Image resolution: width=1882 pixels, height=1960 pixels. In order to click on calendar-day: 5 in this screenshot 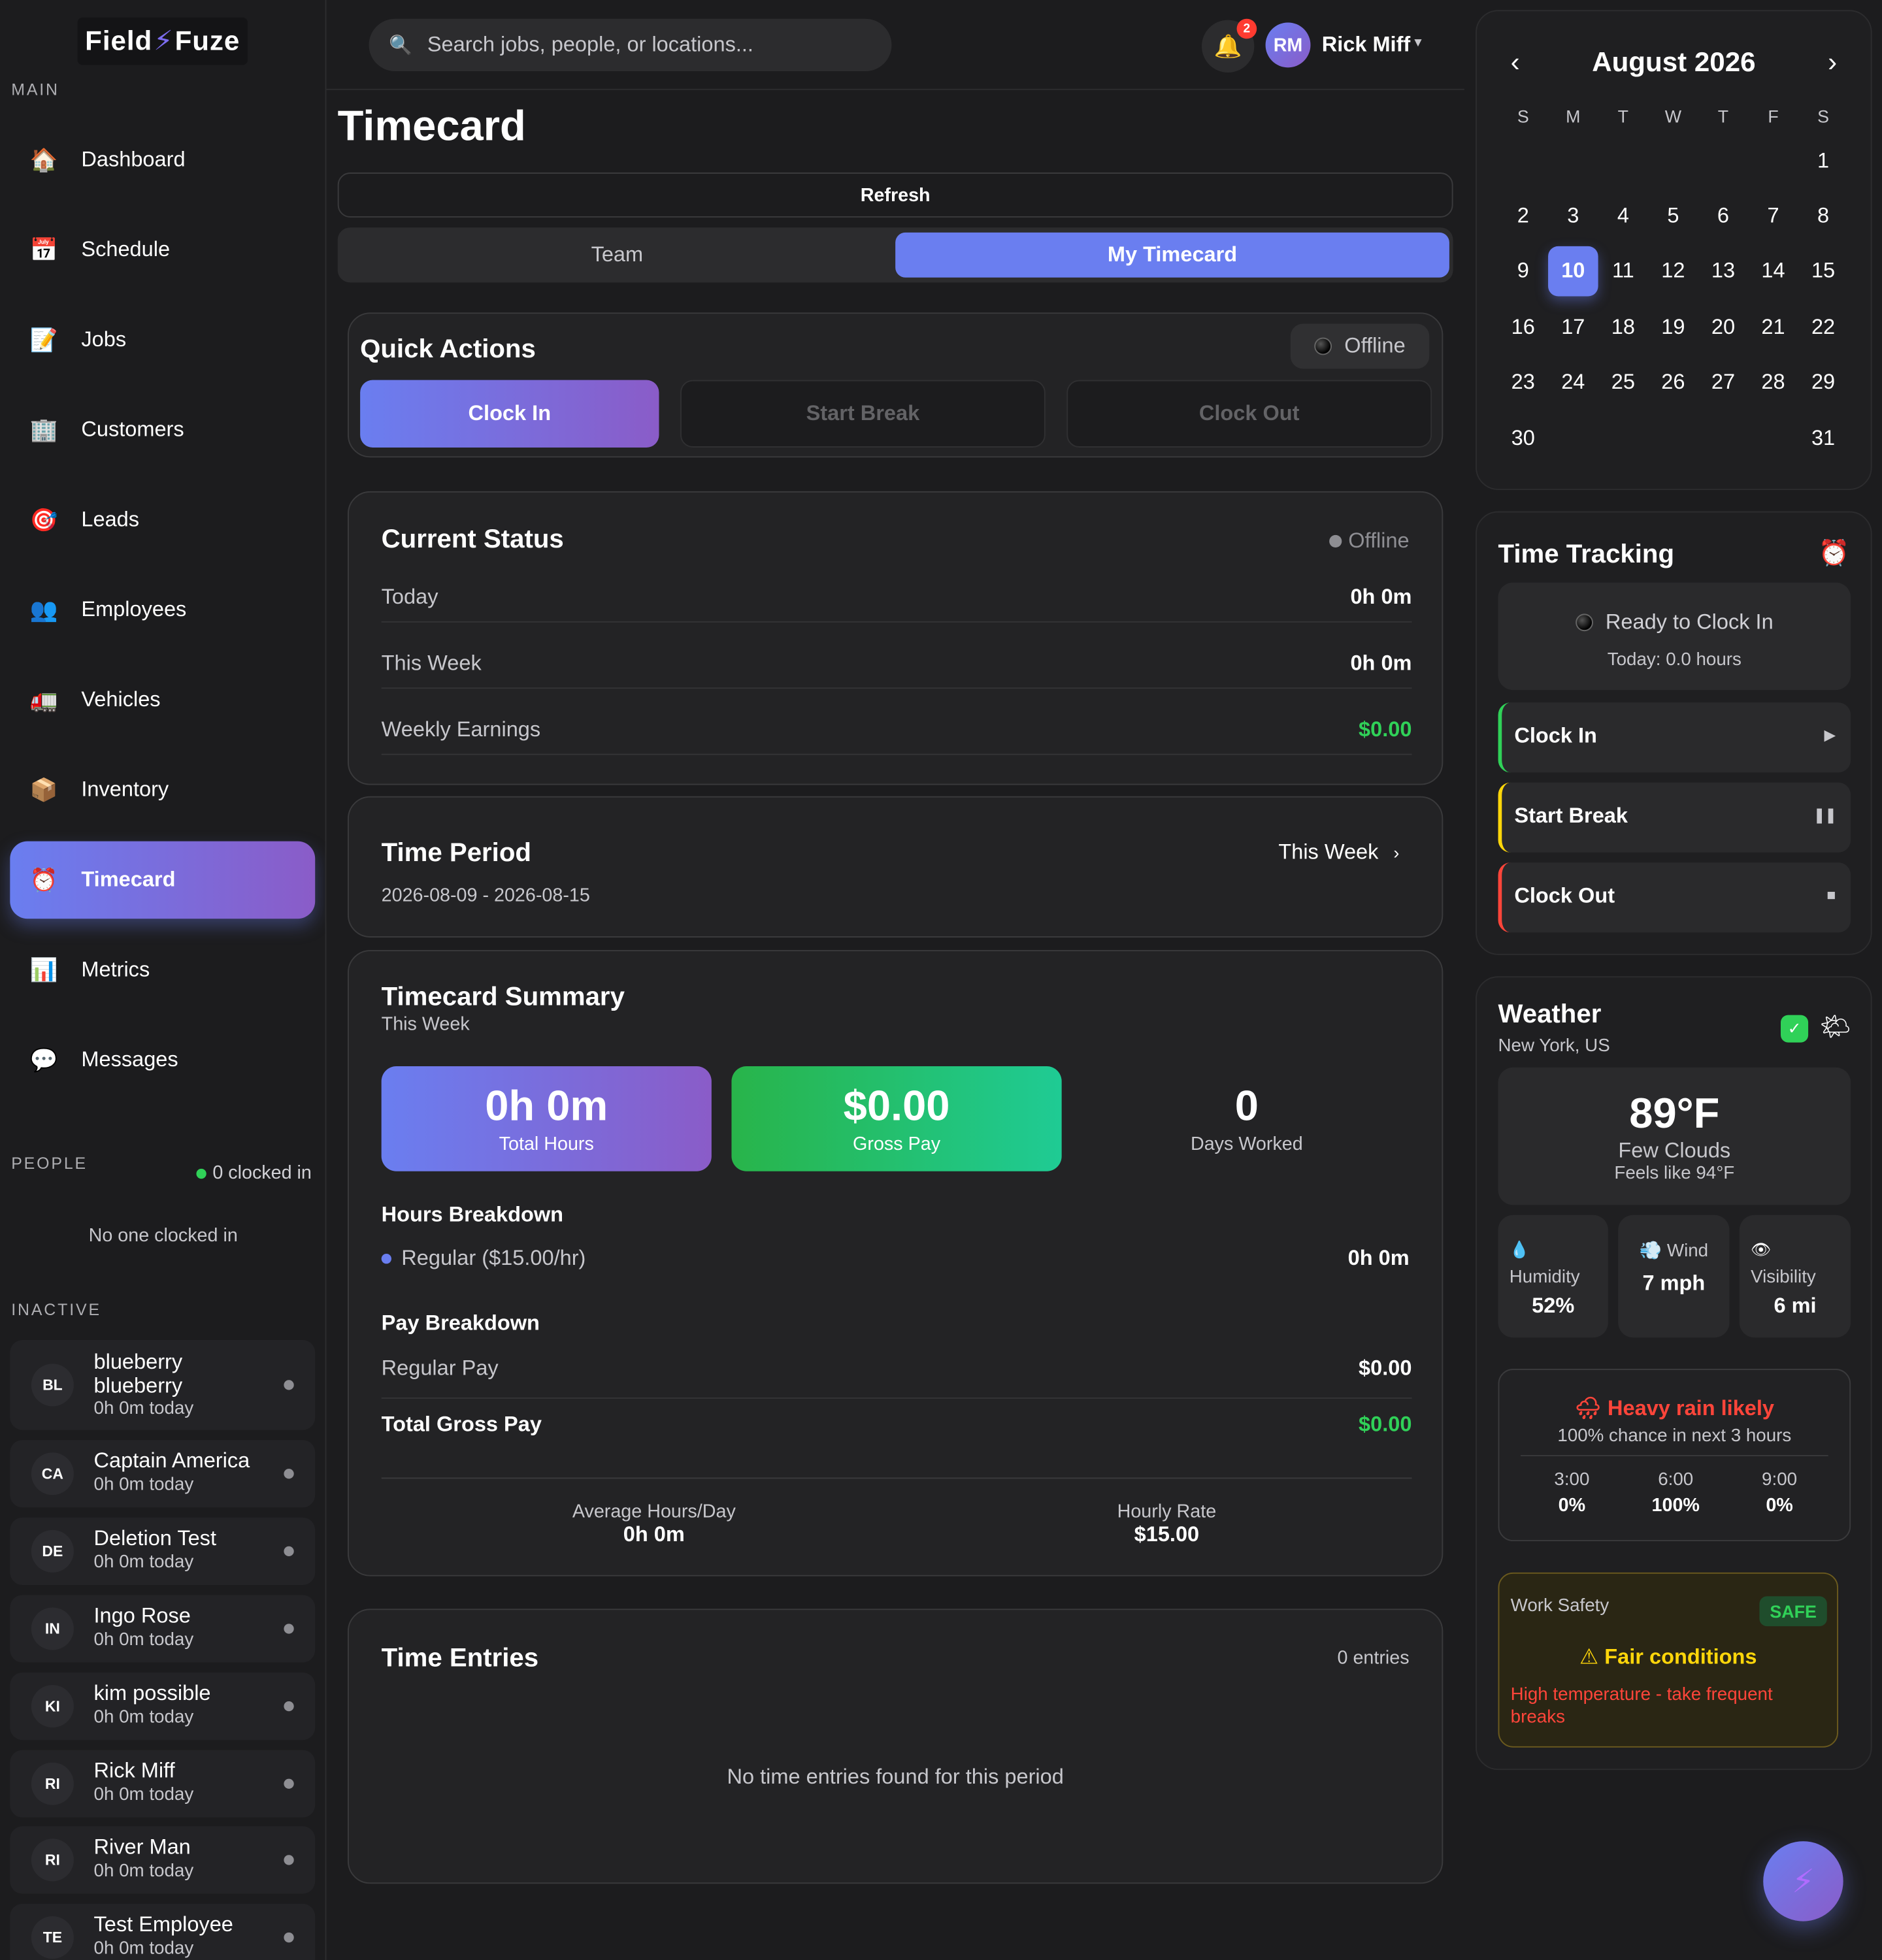, I will do `click(1673, 216)`.